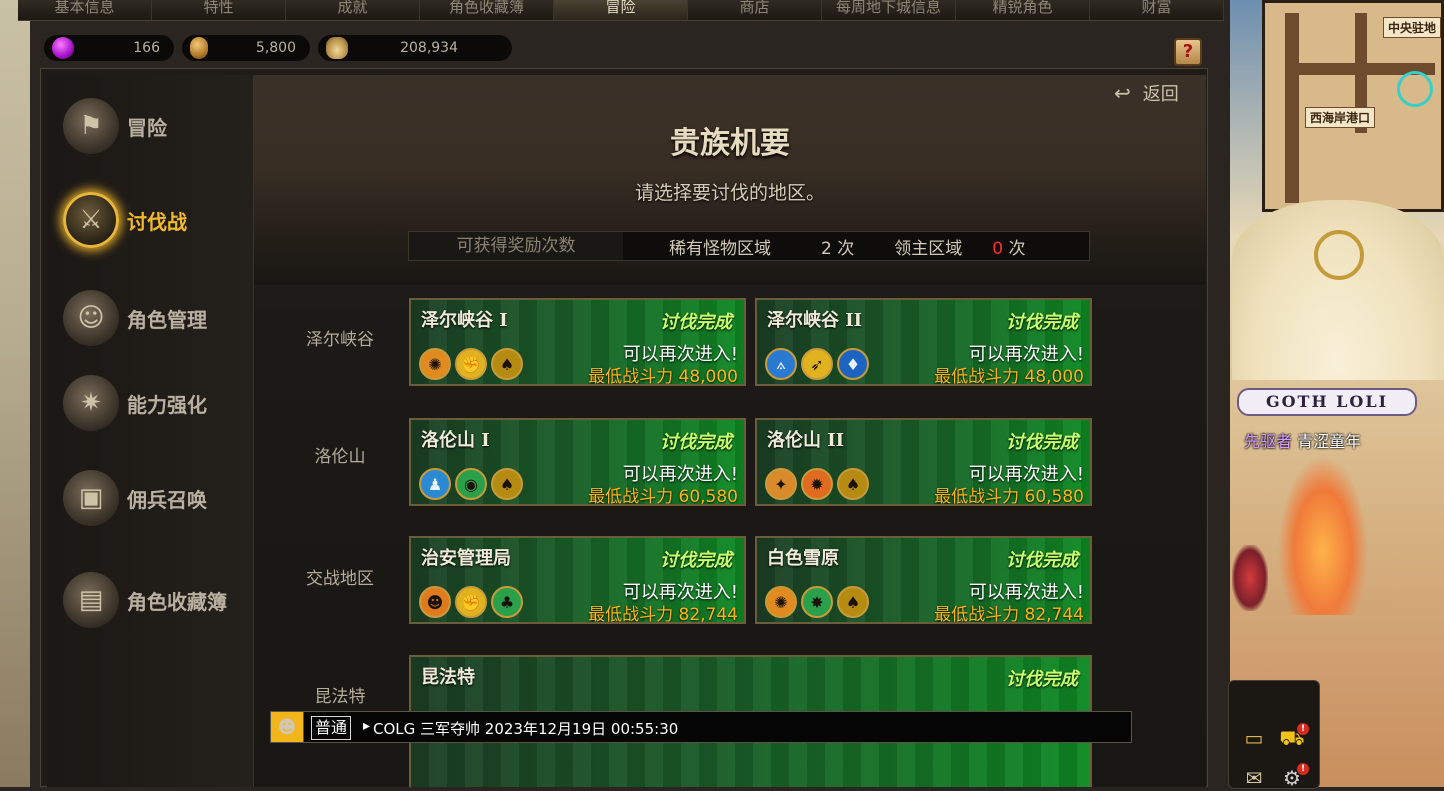  What do you see at coordinates (781, 602) in the screenshot?
I see `reward-orange-icon: ✺` at bounding box center [781, 602].